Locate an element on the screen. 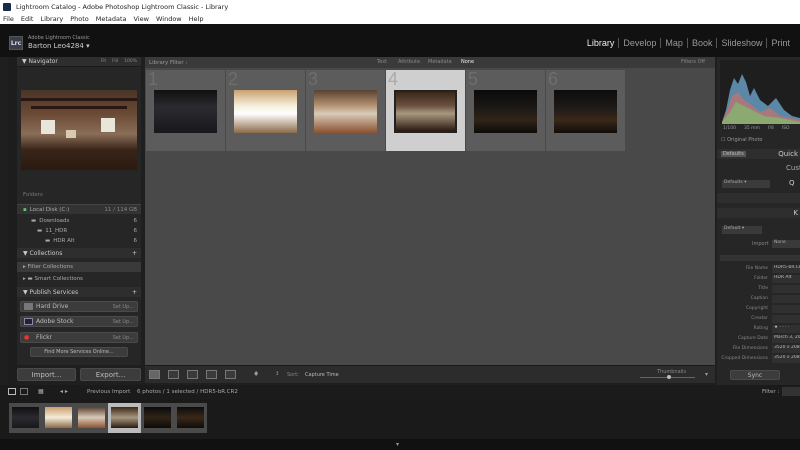  cell-number: 2 is located at coordinates (233, 79).